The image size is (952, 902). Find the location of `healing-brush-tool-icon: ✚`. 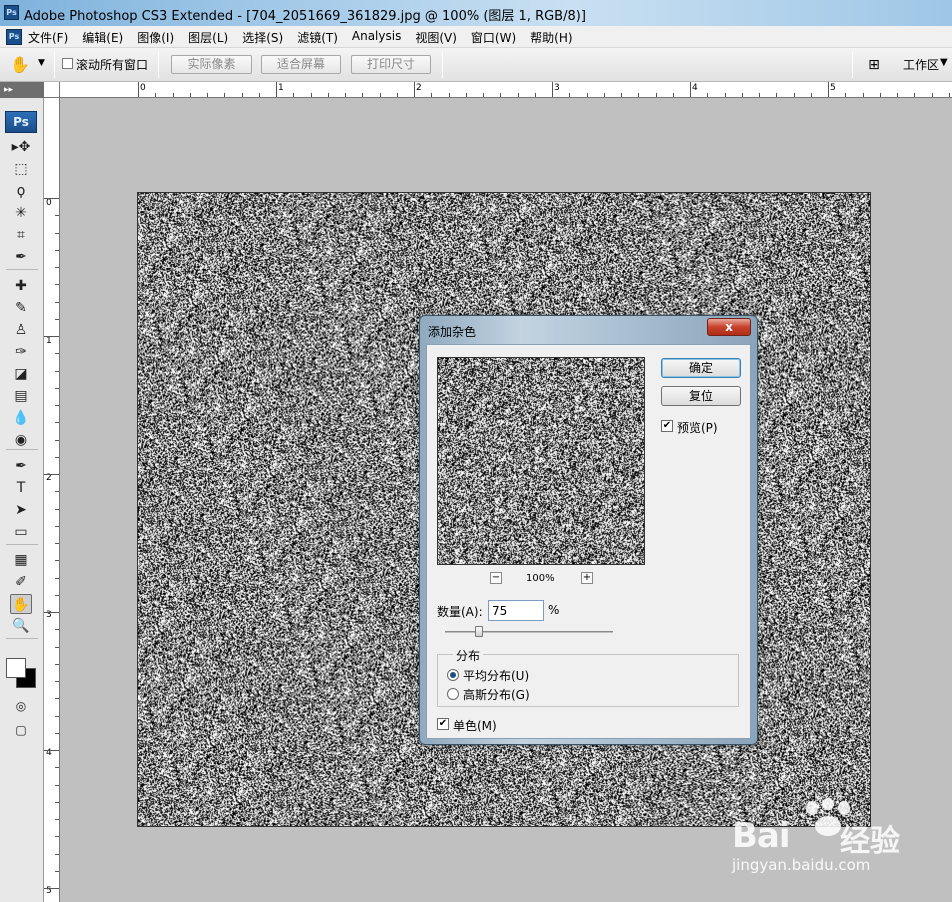

healing-brush-tool-icon: ✚ is located at coordinates (21, 286).